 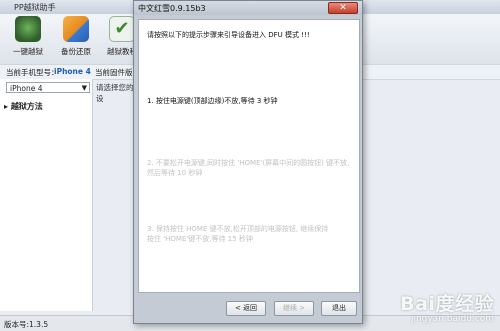 I want to click on watermark-logo-text: Bai度经验, so click(x=447, y=304).